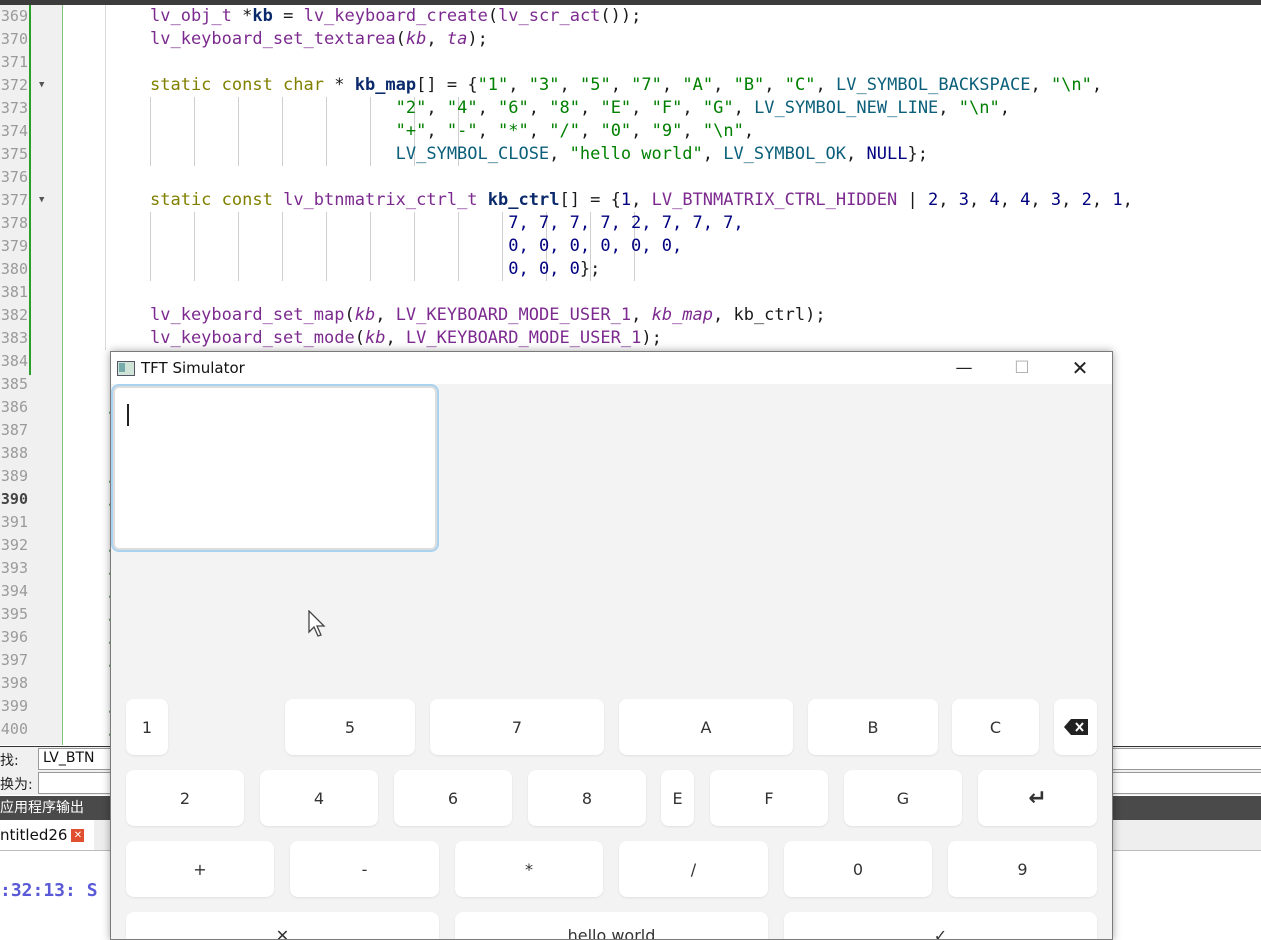 The image size is (1261, 940). I want to click on backspace-key, so click(1075, 727).